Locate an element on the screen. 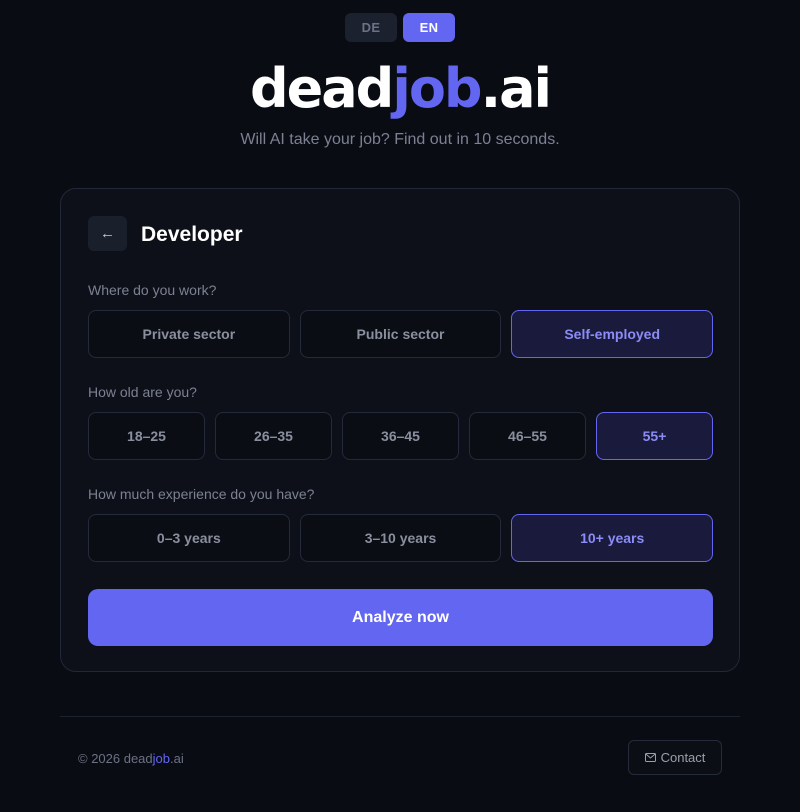 This screenshot has height=812, width=800. age-options: 18–25 26–35 36–45 46–55 55+ is located at coordinates (400, 436).